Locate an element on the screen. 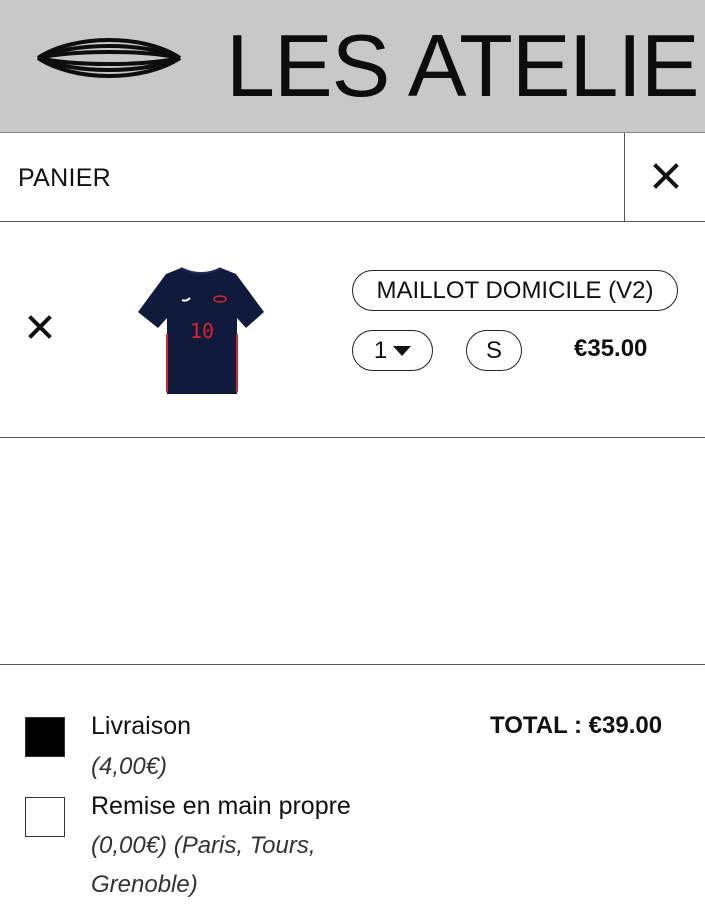 The height and width of the screenshot is (915, 705). product-name: MAILLOT DOMICILE (V2) is located at coordinates (515, 290).